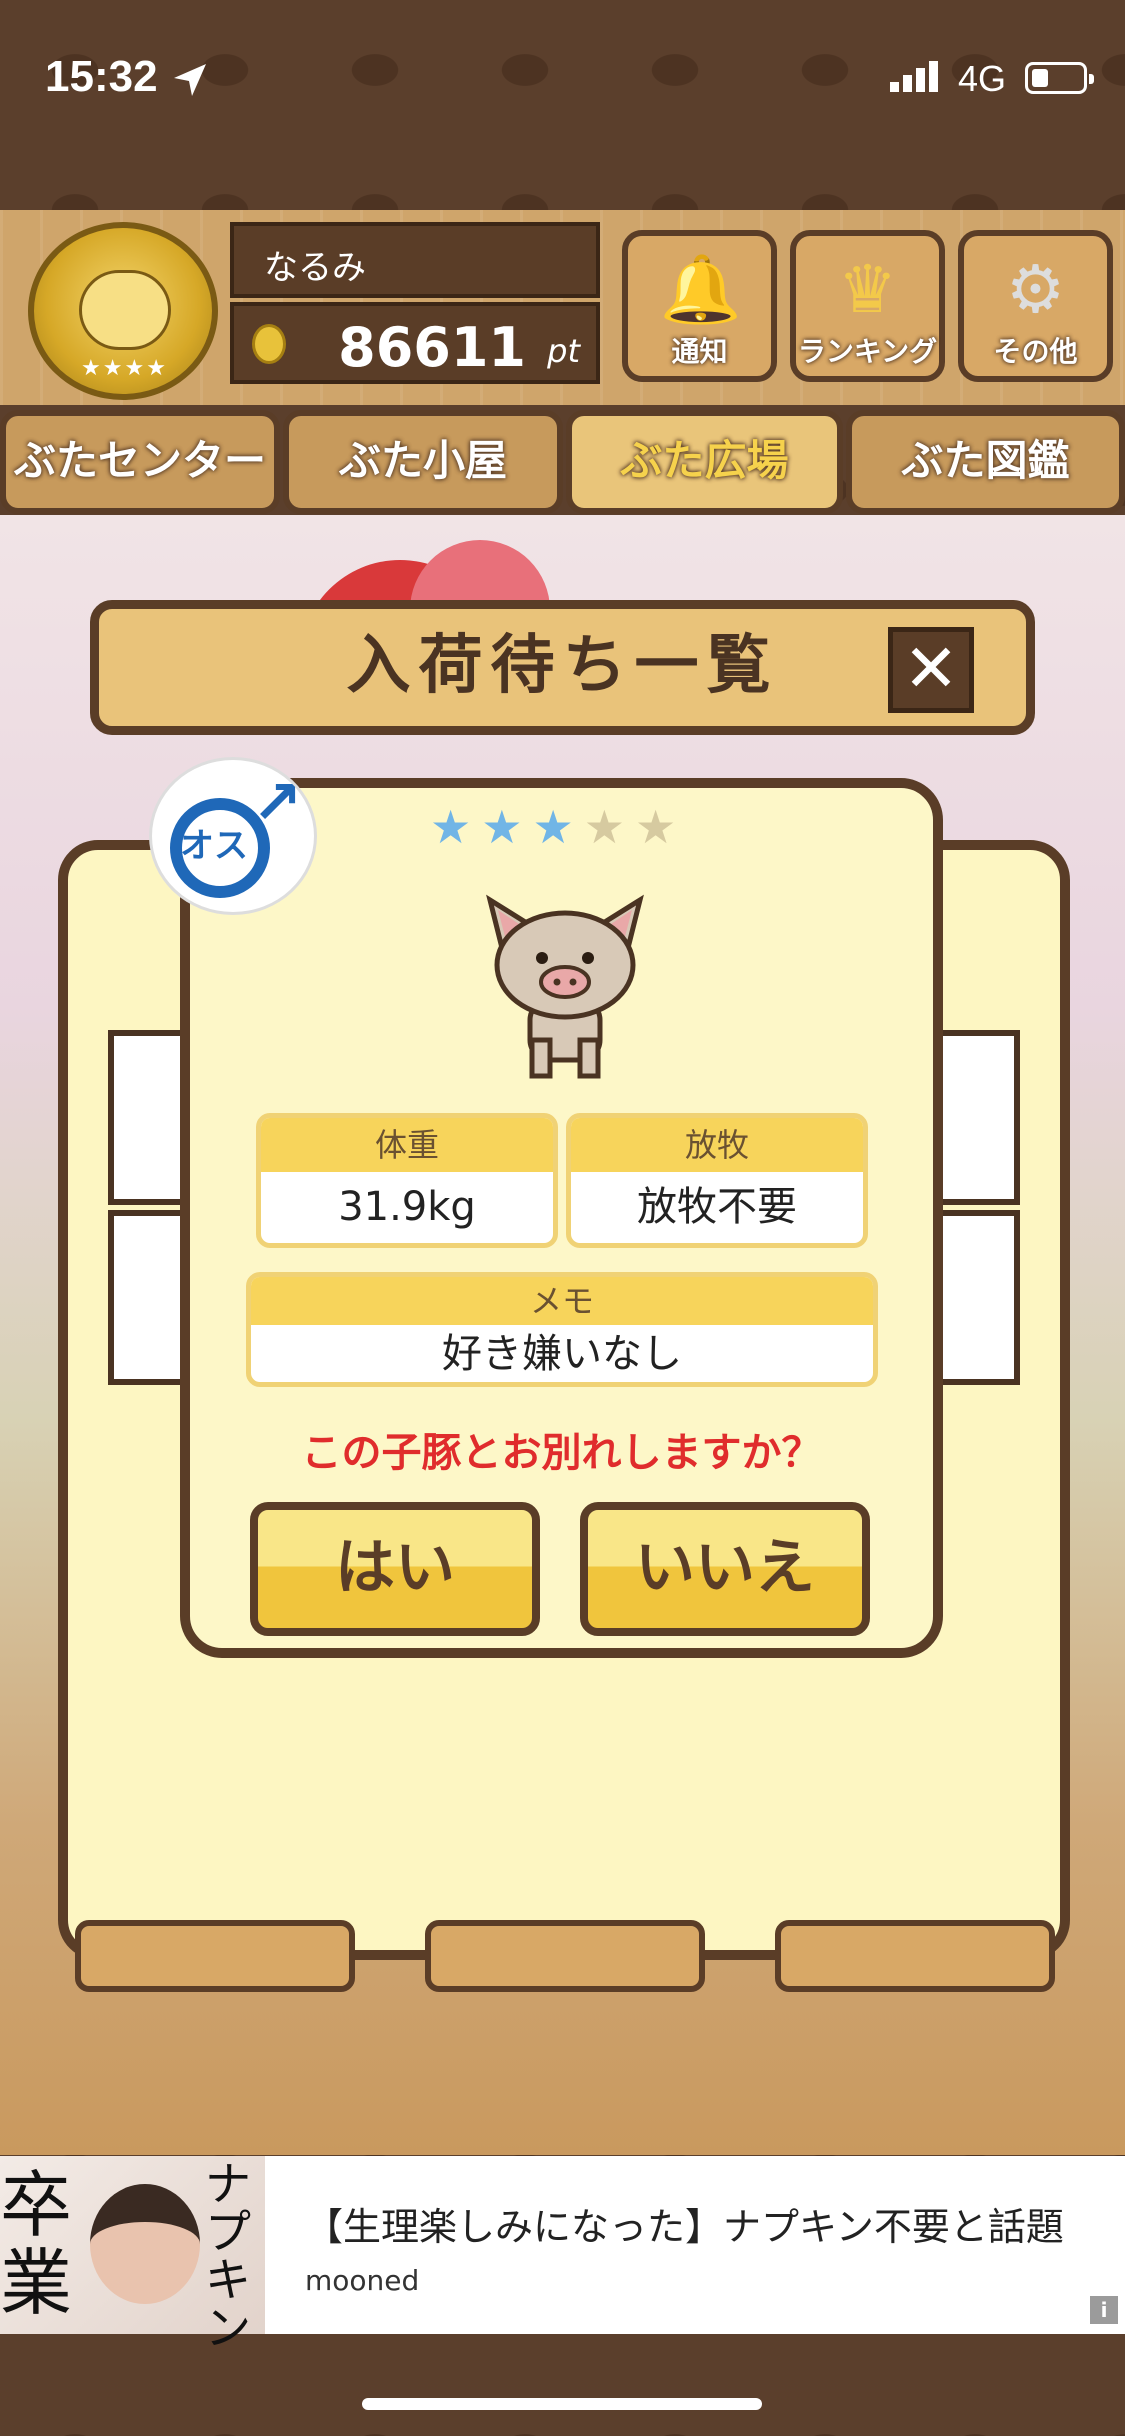  What do you see at coordinates (704, 462) in the screenshot?
I see `tab-buta-hiroba: ぶた広場` at bounding box center [704, 462].